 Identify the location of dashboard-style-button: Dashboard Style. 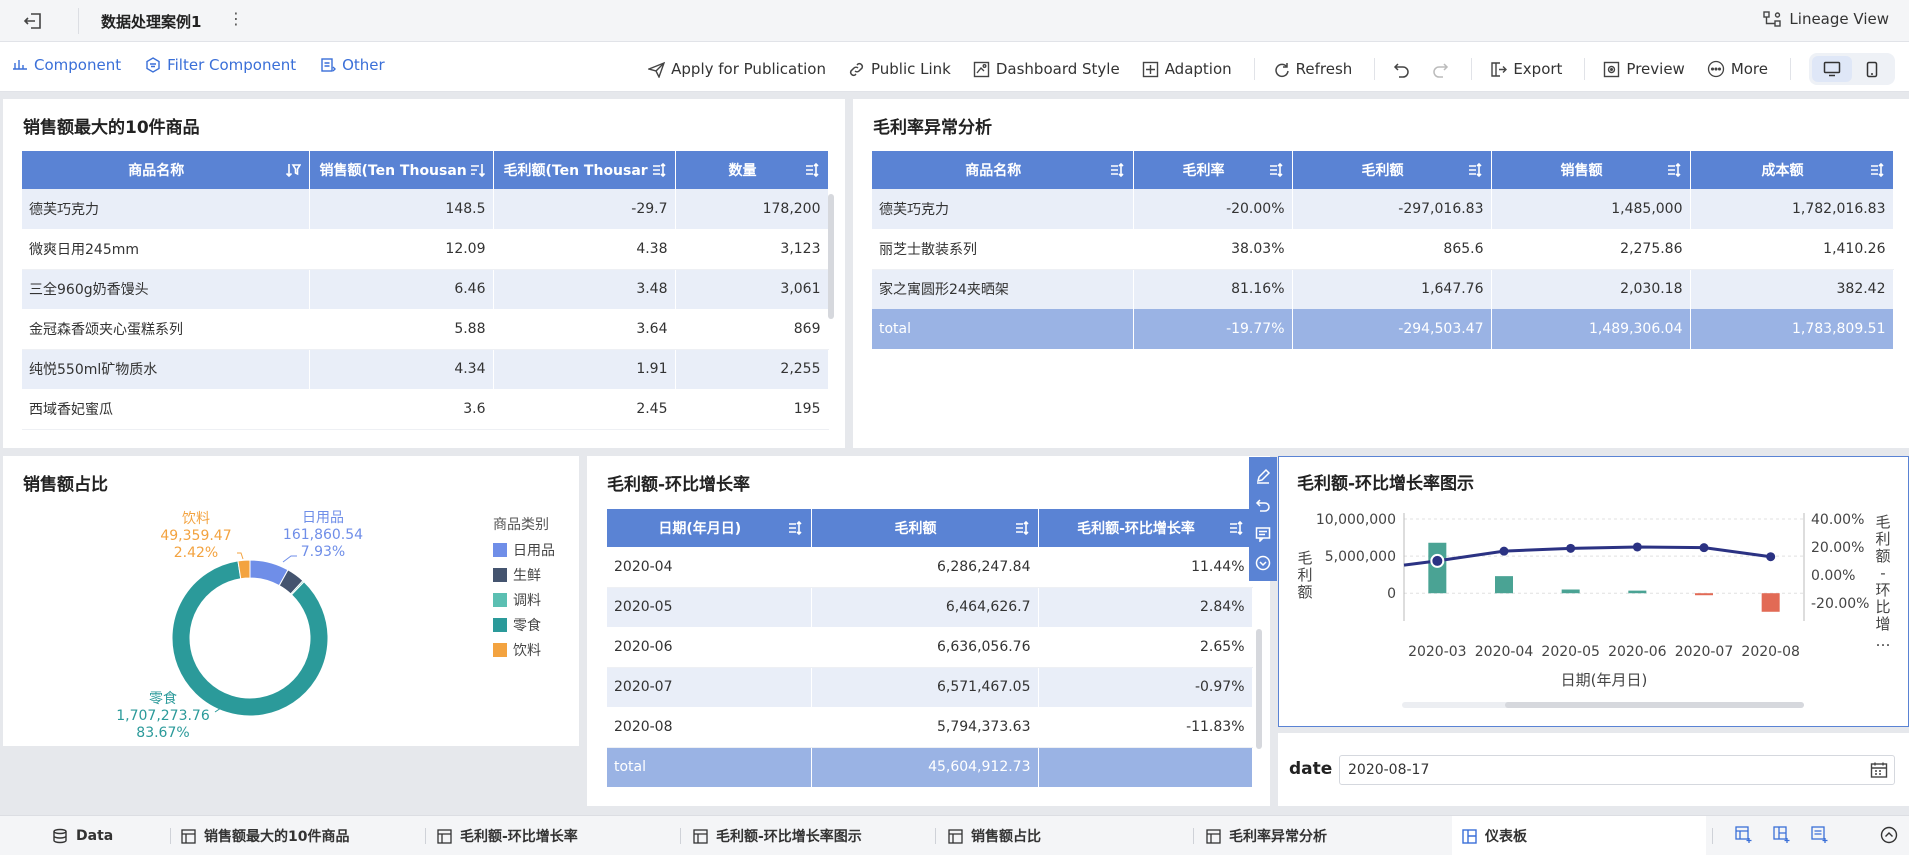
(1046, 69).